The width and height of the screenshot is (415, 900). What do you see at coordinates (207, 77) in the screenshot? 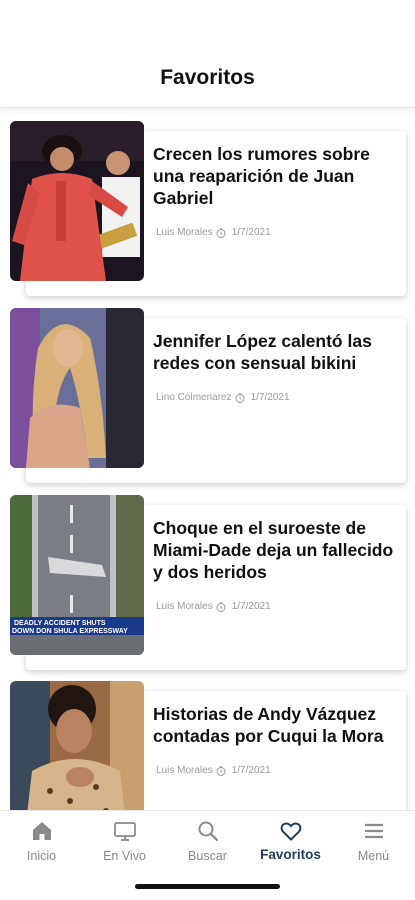
I see `page-title: Favoritos` at bounding box center [207, 77].